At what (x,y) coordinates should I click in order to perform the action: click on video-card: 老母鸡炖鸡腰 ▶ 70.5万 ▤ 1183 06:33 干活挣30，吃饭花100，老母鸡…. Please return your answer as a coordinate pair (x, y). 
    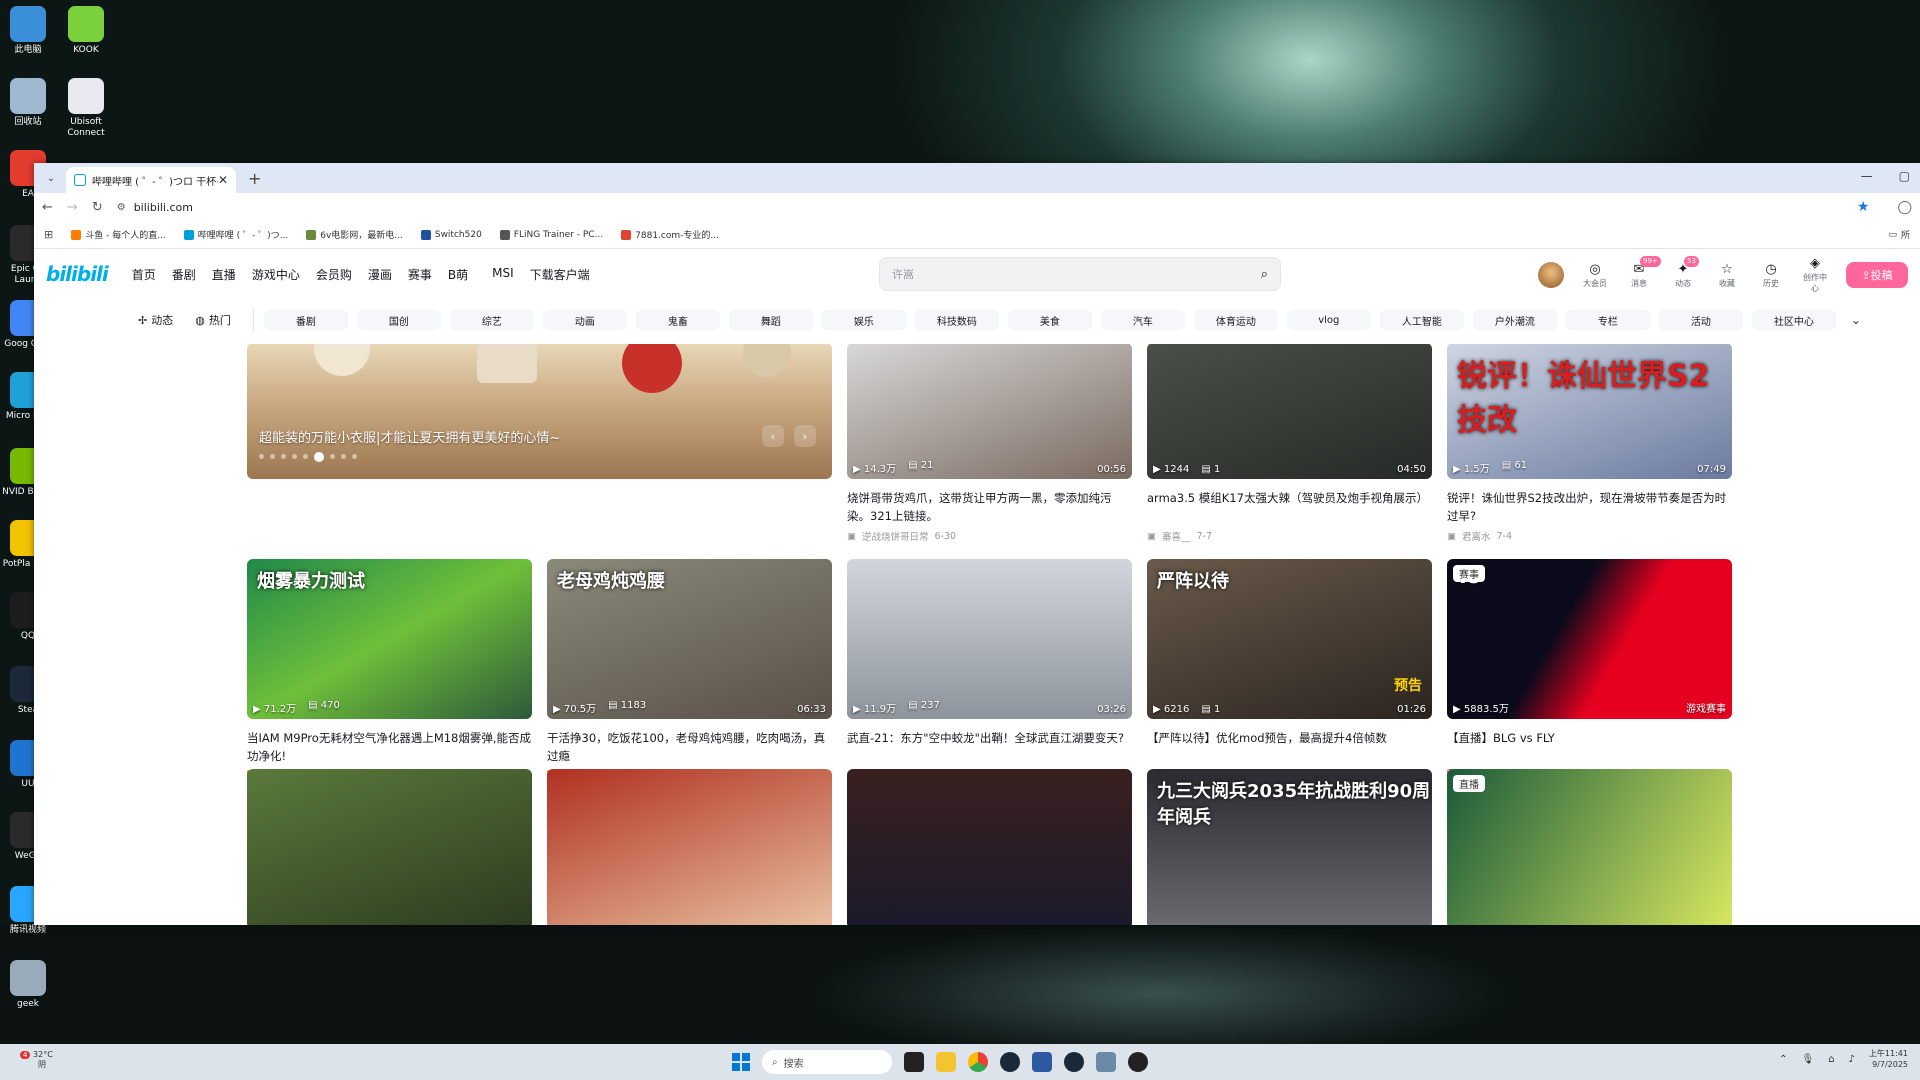
    Looking at the image, I should click on (689, 671).